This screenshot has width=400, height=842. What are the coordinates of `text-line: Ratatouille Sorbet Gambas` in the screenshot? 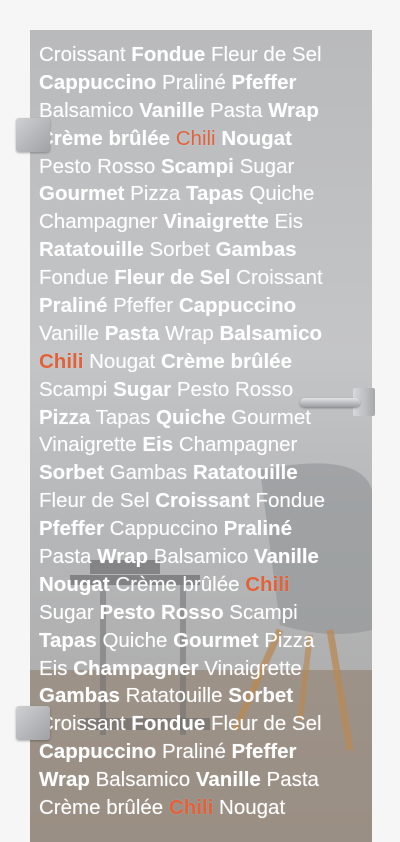 It's located at (204, 250).